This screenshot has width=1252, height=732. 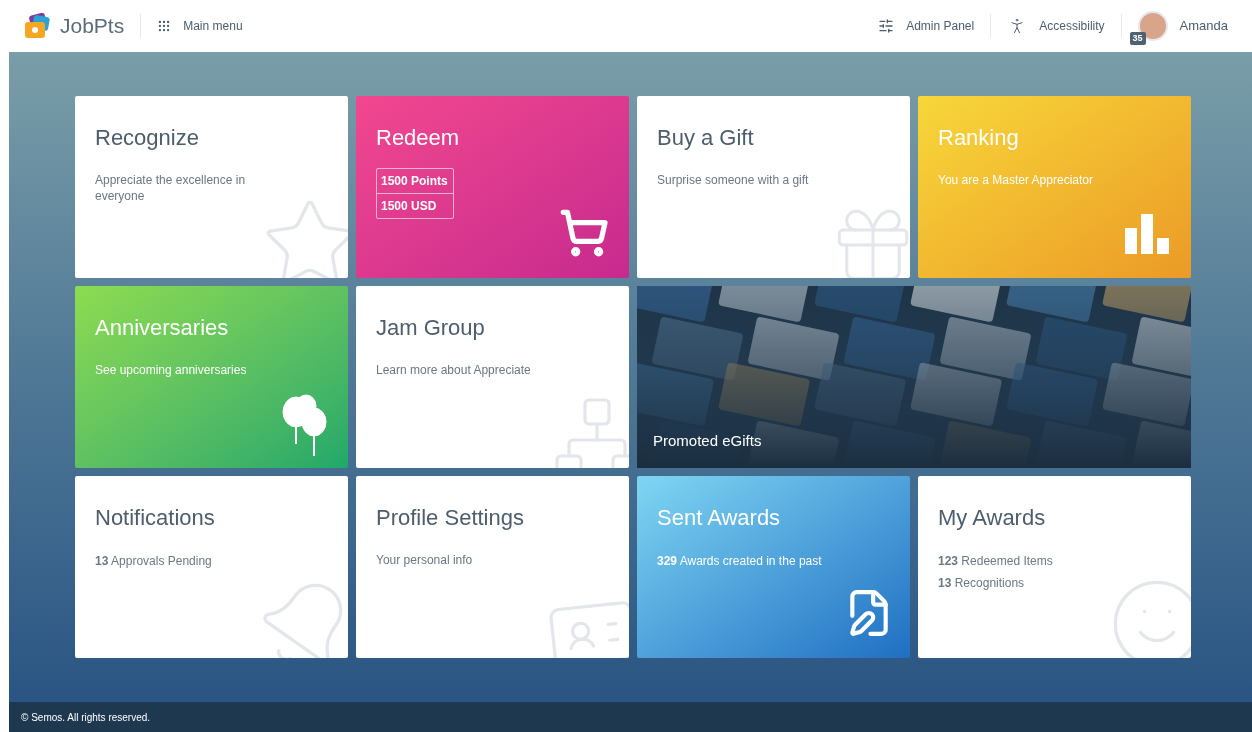 What do you see at coordinates (431, 328) in the screenshot?
I see `tile-title: Jam Group` at bounding box center [431, 328].